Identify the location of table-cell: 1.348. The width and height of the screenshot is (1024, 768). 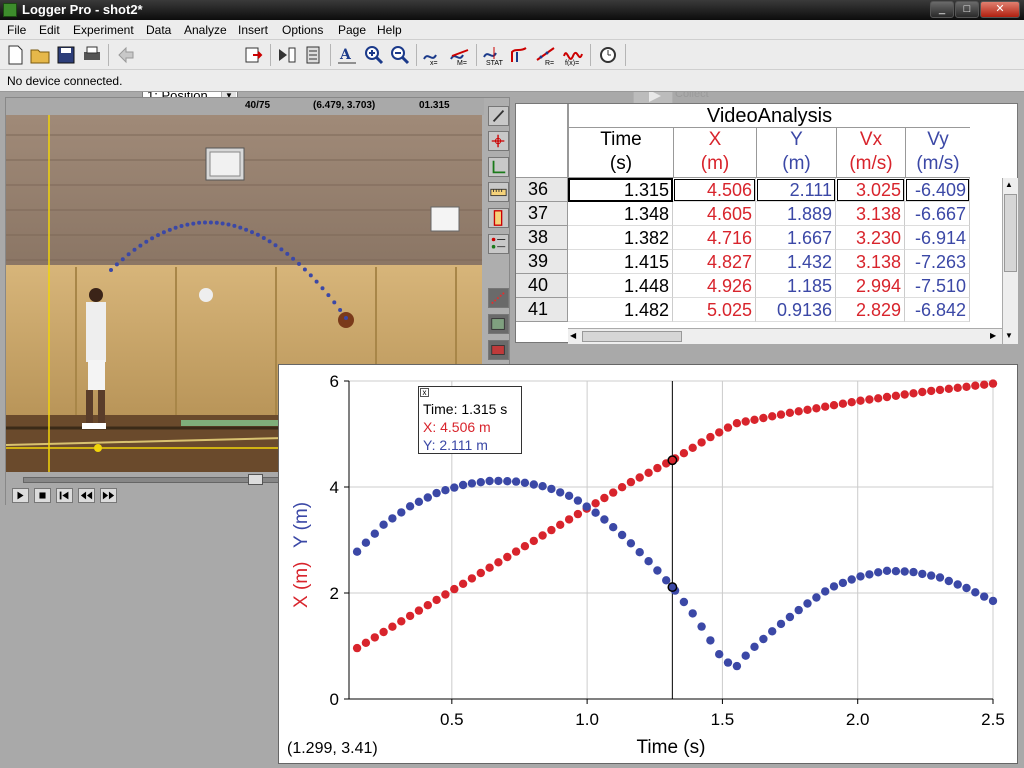
(620, 214).